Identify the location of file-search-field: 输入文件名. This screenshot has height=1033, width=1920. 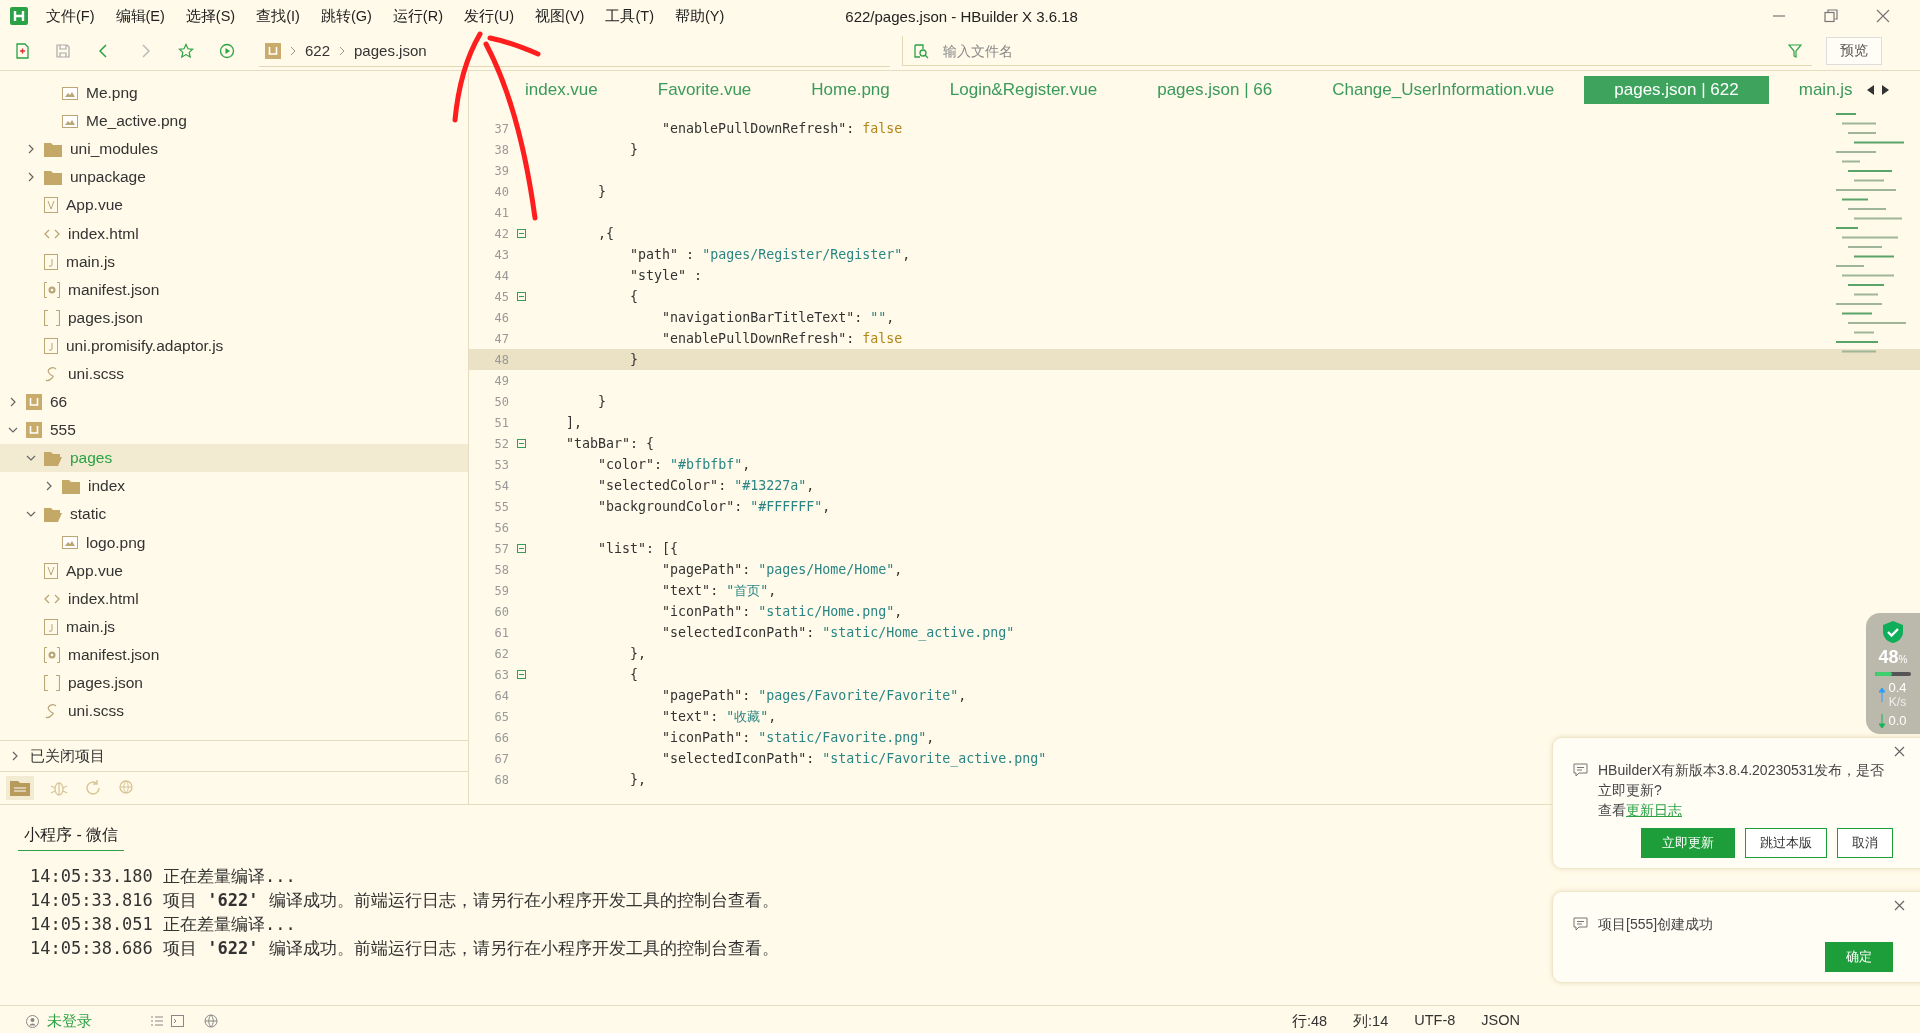
(1358, 50).